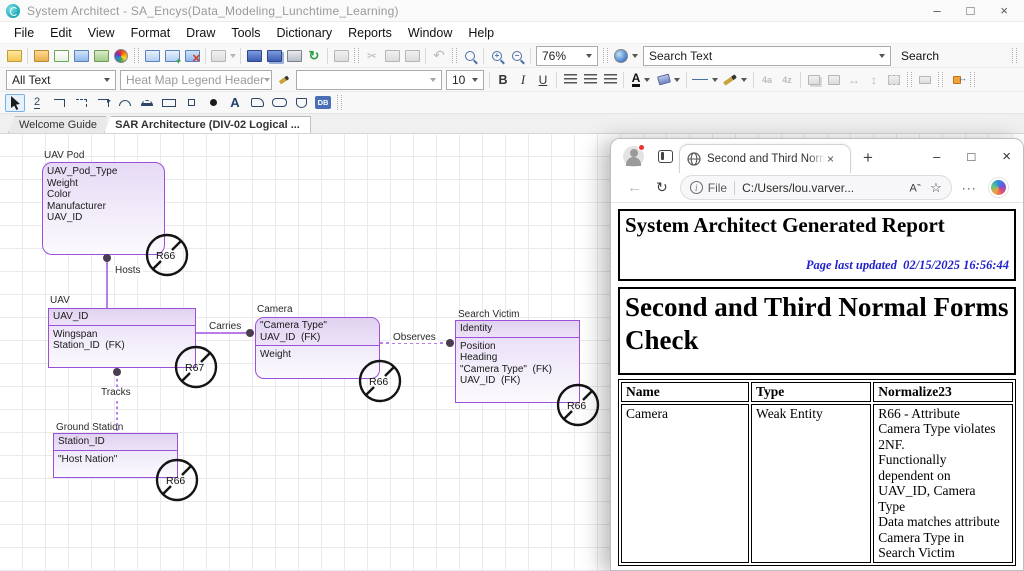 The width and height of the screenshot is (1024, 571). Describe the element at coordinates (370, 33) in the screenshot. I see `menu-reports: Reports` at that location.